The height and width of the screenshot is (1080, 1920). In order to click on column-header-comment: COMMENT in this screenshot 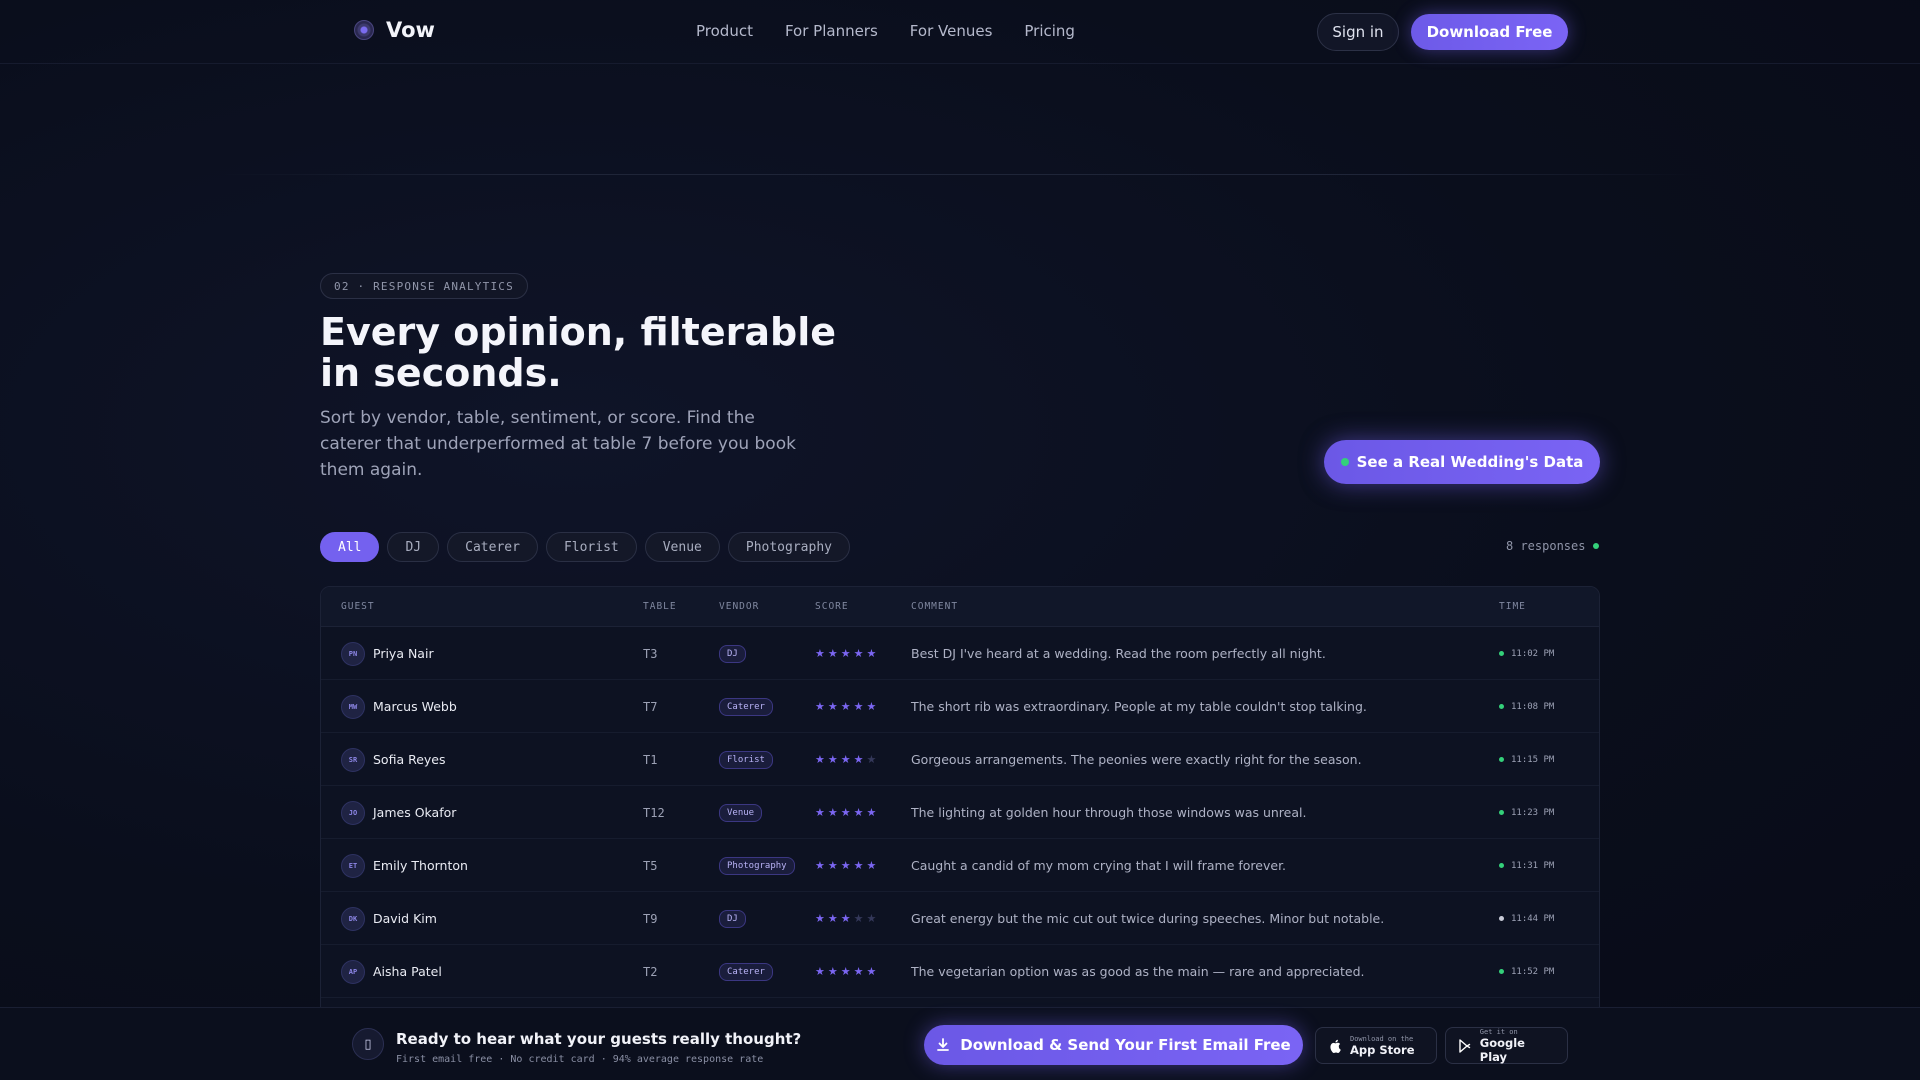, I will do `click(934, 606)`.